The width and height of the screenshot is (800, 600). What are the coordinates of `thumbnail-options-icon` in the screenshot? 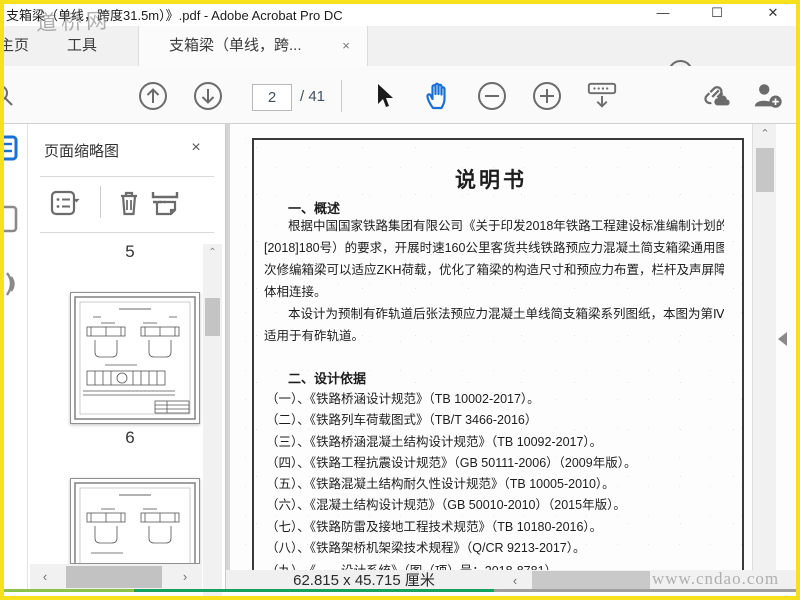 It's located at (67, 203).